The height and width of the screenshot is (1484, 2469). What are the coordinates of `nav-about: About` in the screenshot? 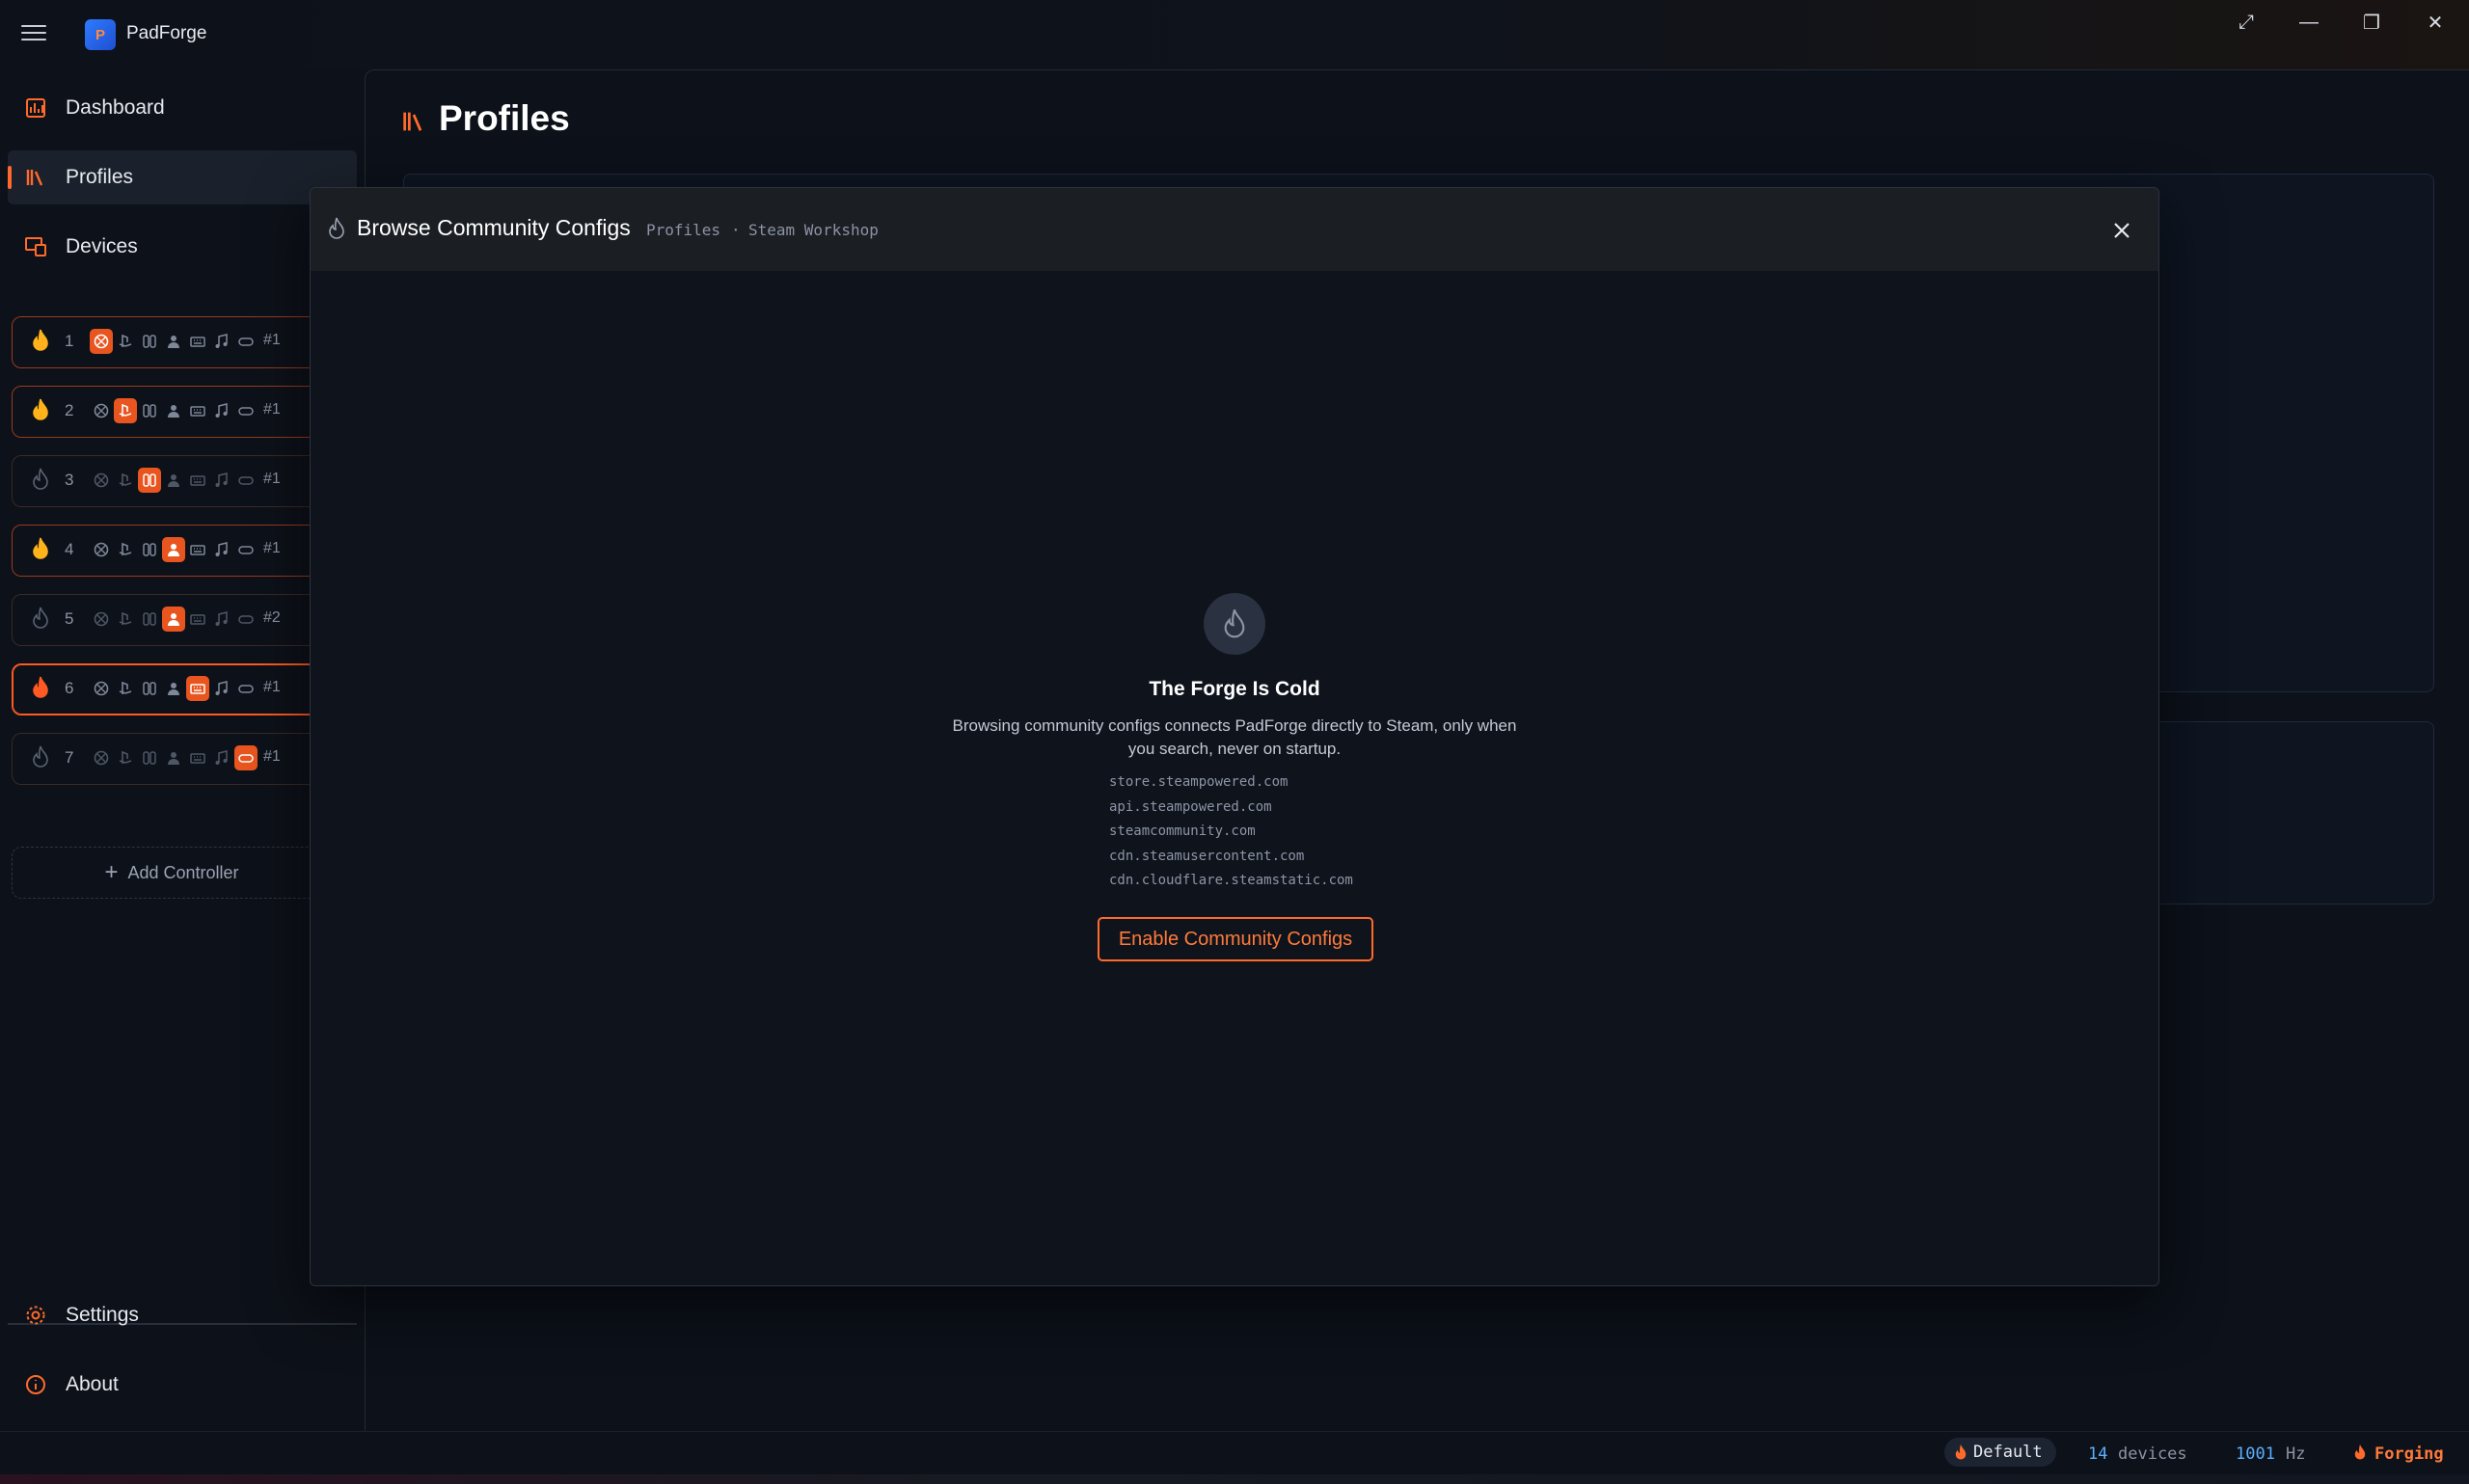 It's located at (182, 1385).